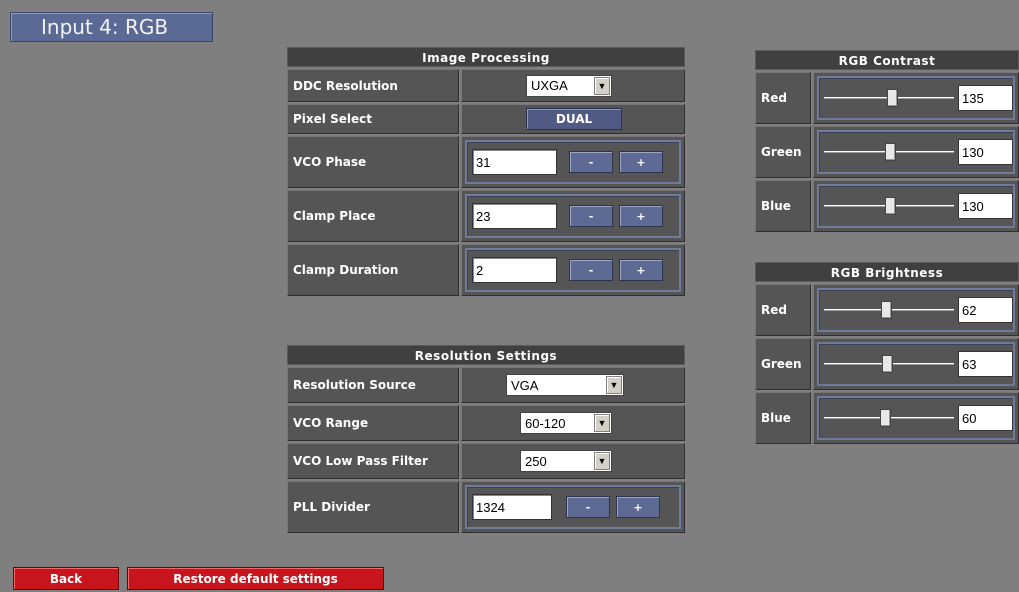  What do you see at coordinates (373, 216) in the screenshot?
I see `clamp-place-label: Clamp Place` at bounding box center [373, 216].